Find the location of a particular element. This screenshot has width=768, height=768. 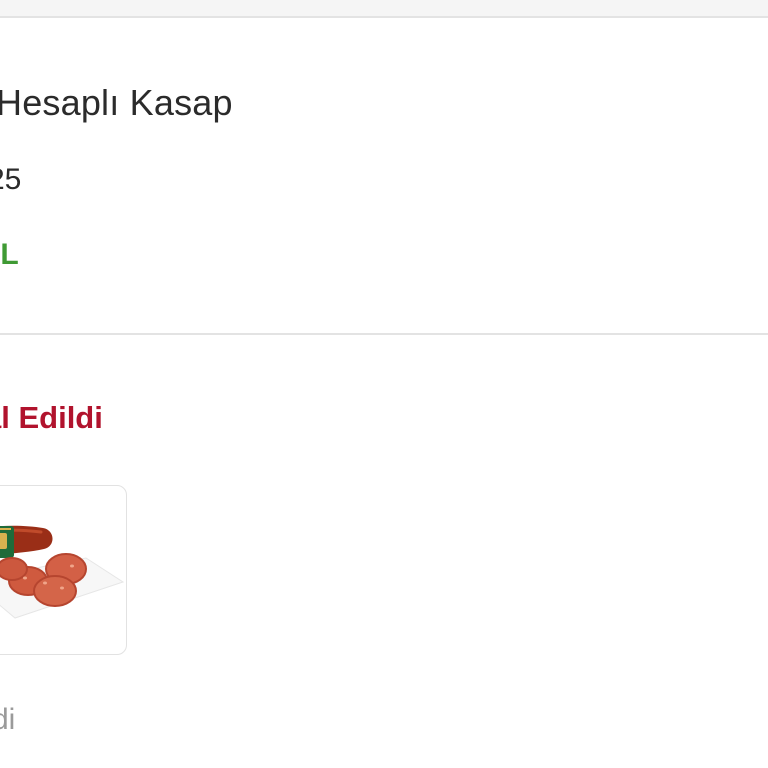

shop-name: Hesaplı Kasap is located at coordinates (116, 102).